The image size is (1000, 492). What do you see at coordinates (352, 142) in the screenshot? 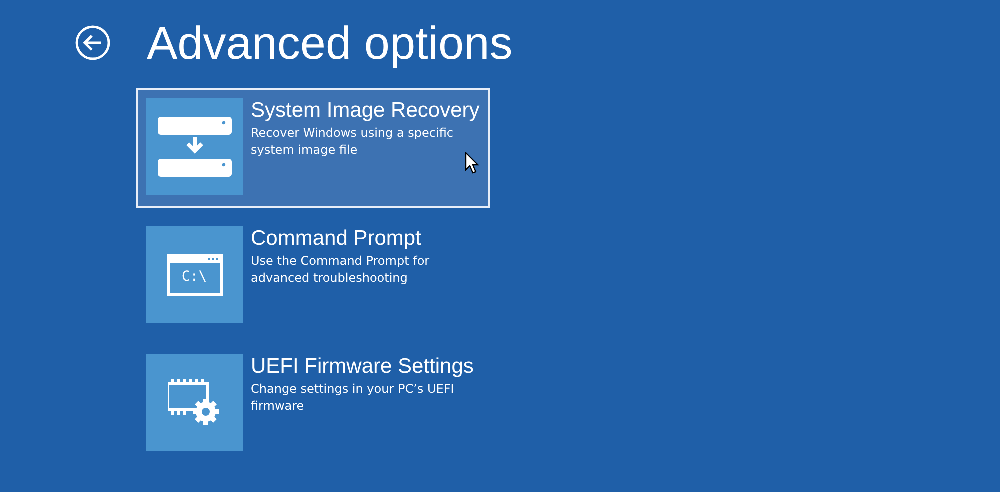
I see `option-description: Recover Windows using a specific system image file` at bounding box center [352, 142].